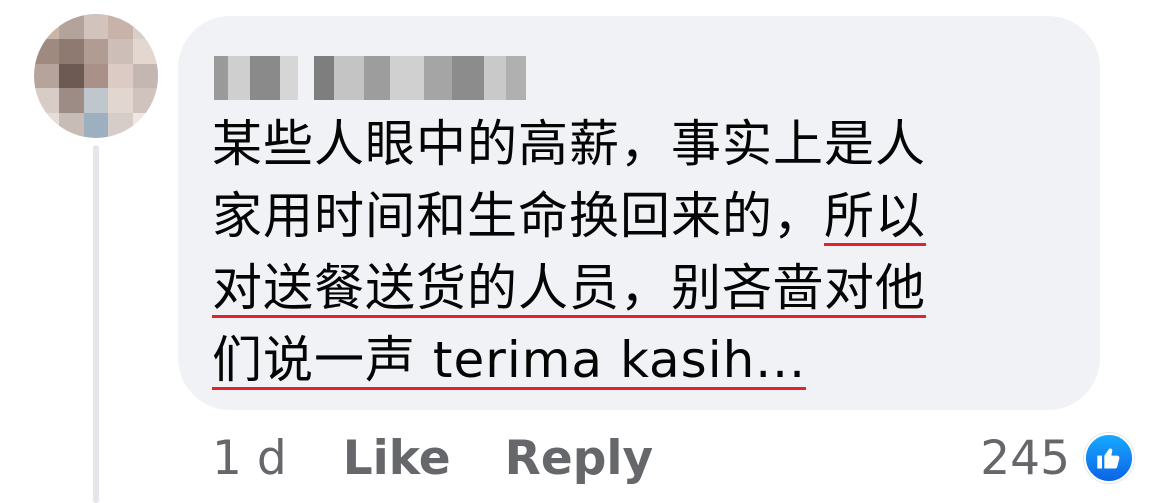  What do you see at coordinates (579, 458) in the screenshot?
I see `reply-button: Reply` at bounding box center [579, 458].